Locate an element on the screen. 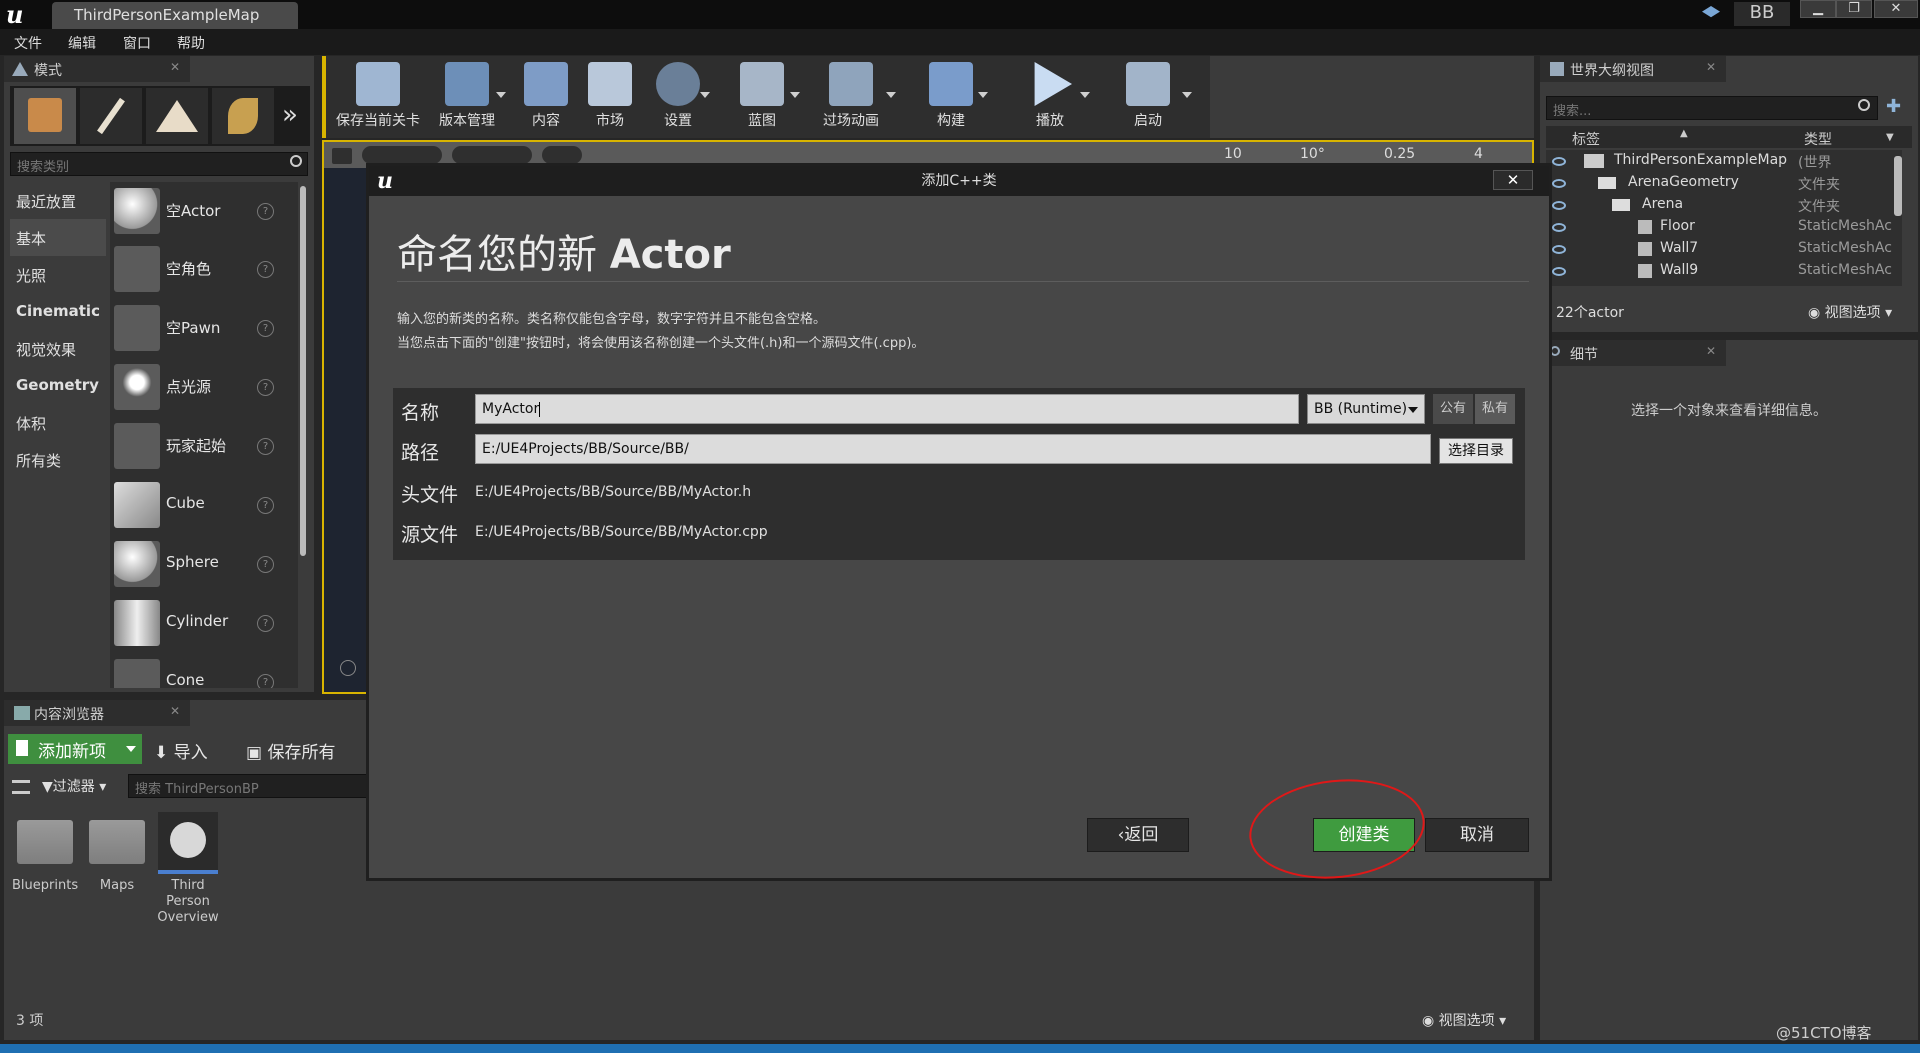 Image resolution: width=1920 pixels, height=1053 pixels. class-name-input: MyActor is located at coordinates (887, 409).